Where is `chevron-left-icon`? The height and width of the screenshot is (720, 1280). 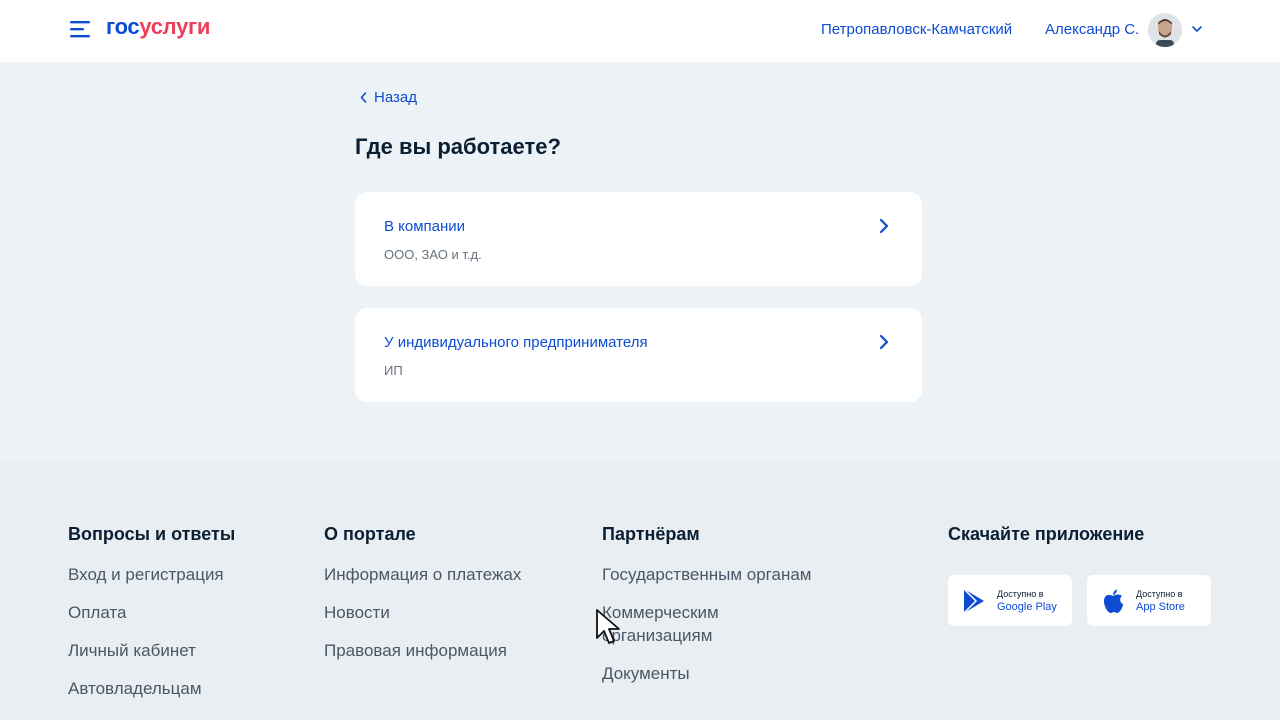
chevron-left-icon is located at coordinates (363, 97).